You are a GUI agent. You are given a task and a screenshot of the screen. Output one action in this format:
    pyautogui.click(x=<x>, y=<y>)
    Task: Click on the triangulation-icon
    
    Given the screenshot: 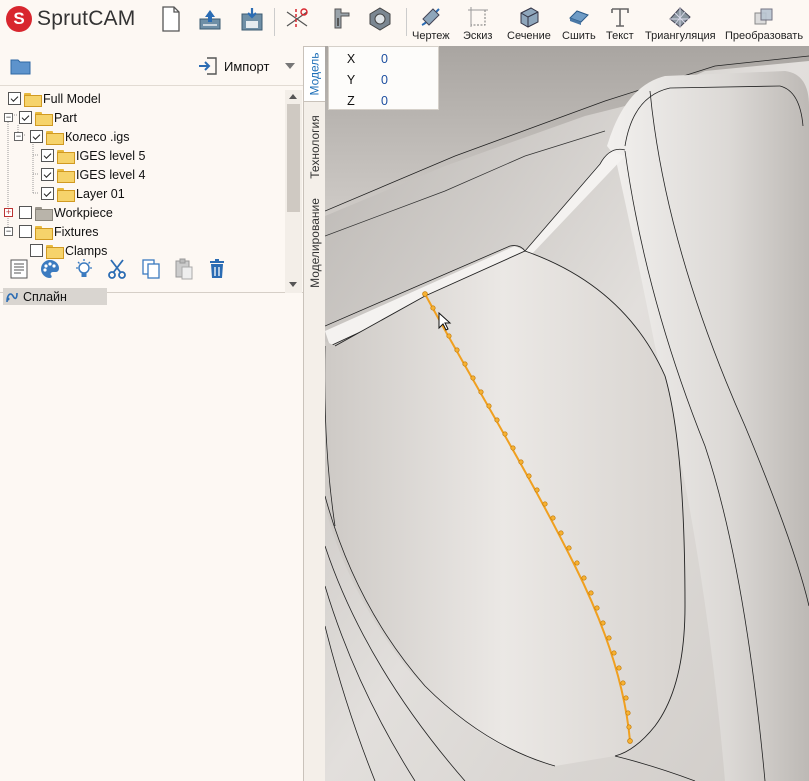 What is the action you would take?
    pyautogui.click(x=680, y=17)
    